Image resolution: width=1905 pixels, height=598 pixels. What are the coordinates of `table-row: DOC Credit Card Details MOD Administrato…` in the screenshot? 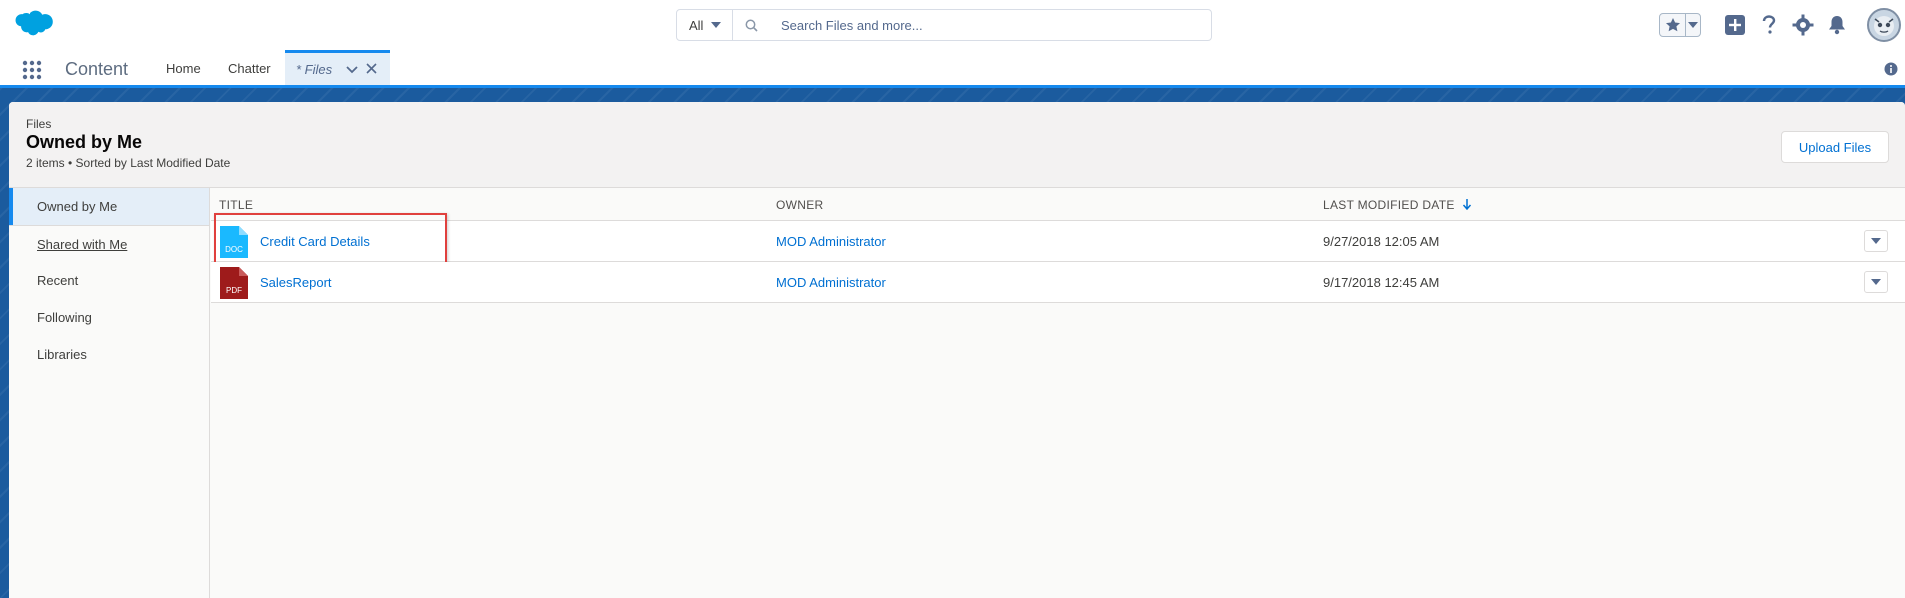 It's located at (1058, 238).